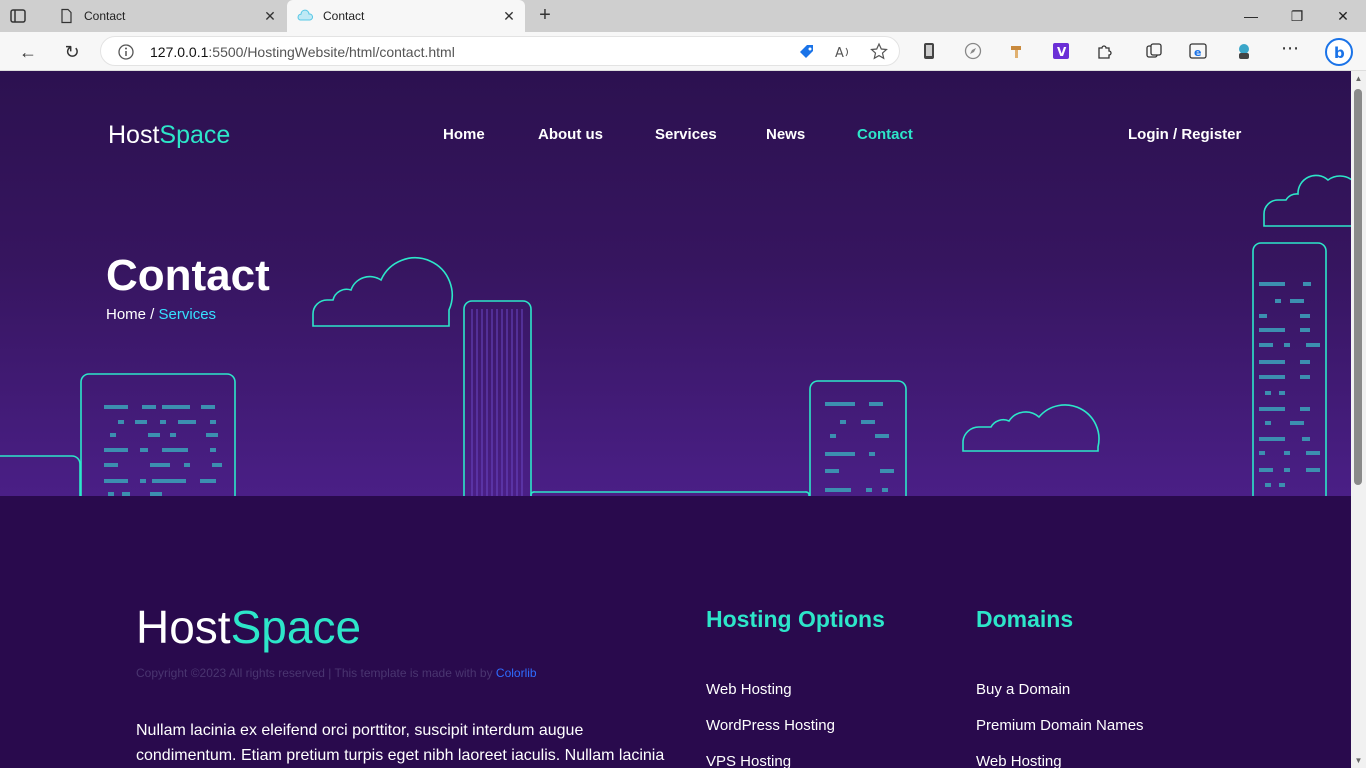  I want to click on page-icon, so click(66, 16).